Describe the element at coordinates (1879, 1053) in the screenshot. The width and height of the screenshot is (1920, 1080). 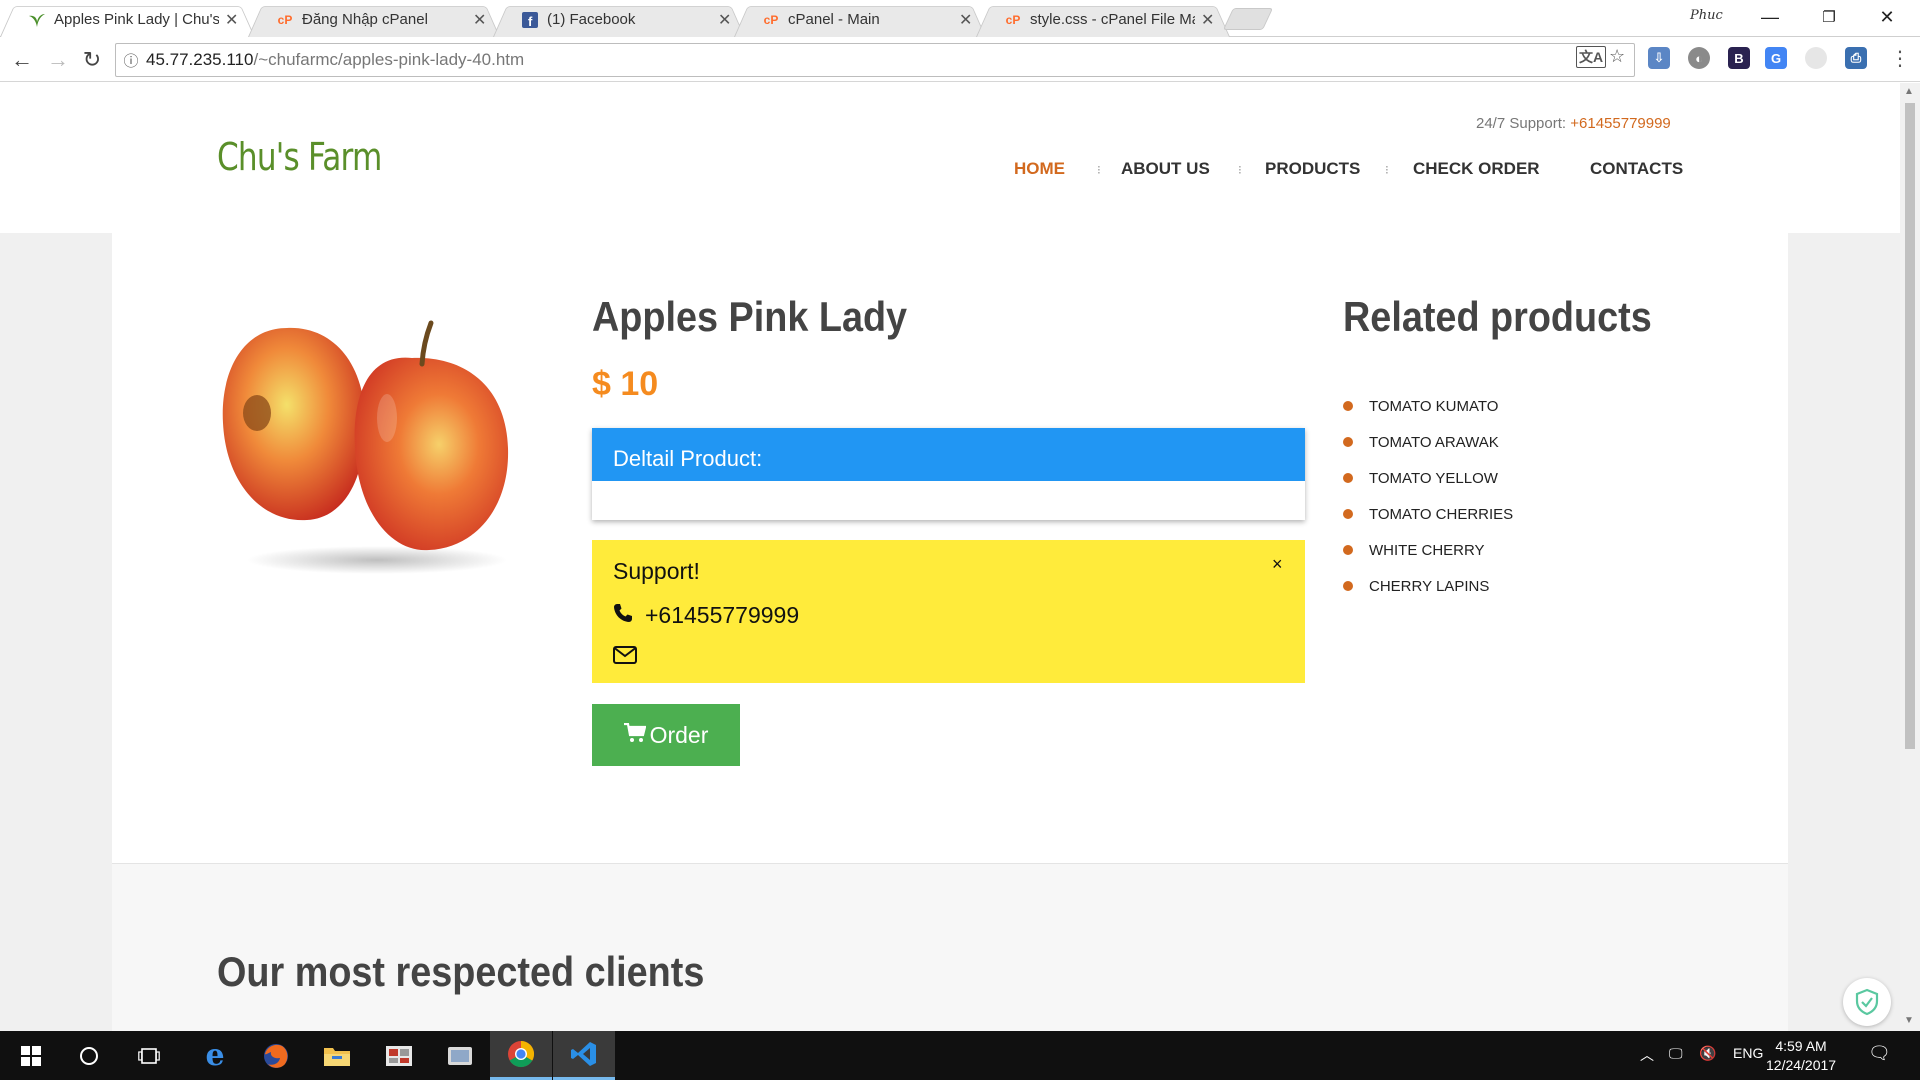
I see `action-center-icon: 🗨` at that location.